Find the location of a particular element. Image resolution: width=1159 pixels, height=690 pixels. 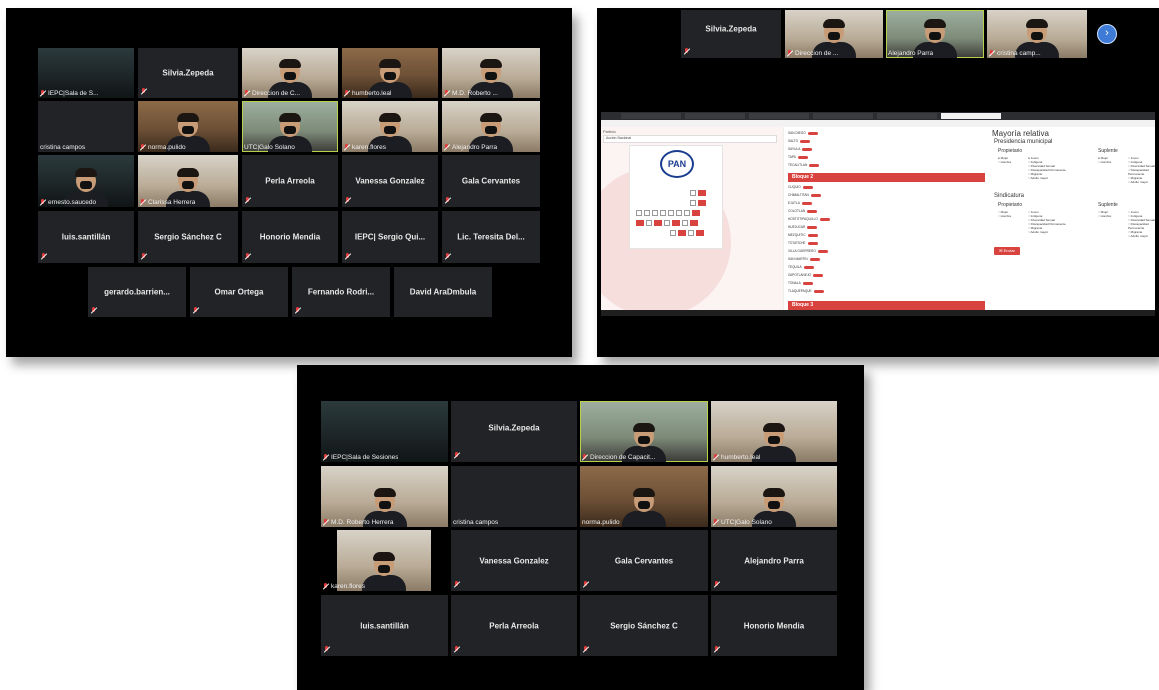

participant-tile: IEPC|Sala de Sesiones is located at coordinates (384, 431).